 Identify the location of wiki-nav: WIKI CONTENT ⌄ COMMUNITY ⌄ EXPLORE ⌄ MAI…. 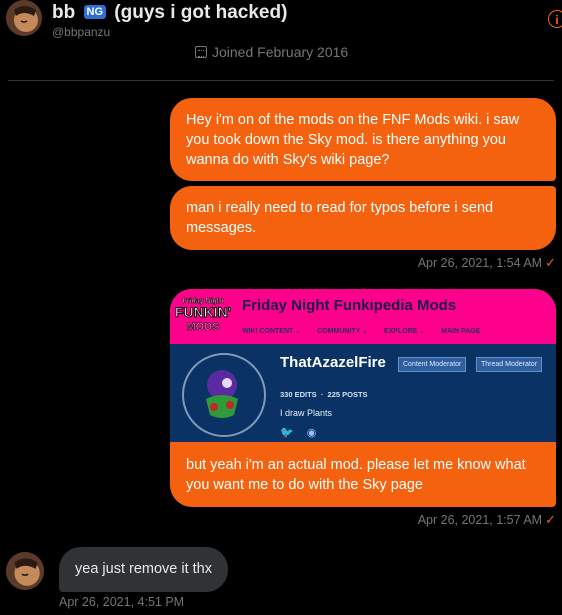
(368, 331).